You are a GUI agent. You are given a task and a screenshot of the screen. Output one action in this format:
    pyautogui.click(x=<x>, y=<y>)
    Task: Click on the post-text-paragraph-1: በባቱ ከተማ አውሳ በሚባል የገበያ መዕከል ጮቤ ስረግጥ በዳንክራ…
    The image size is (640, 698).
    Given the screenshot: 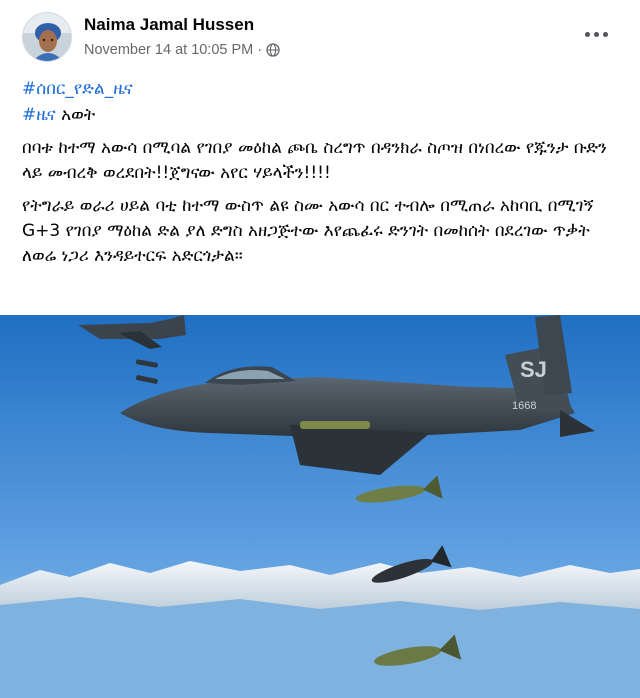 What is the action you would take?
    pyautogui.click(x=314, y=160)
    